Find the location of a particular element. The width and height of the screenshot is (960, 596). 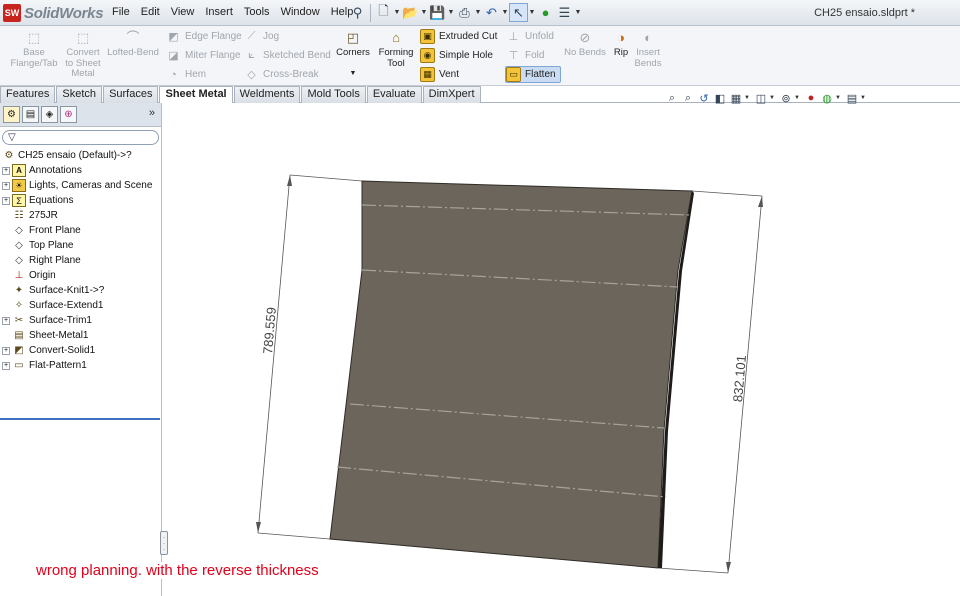

insert-bends-button: ◐ Insert Bends is located at coordinates (648, 49).